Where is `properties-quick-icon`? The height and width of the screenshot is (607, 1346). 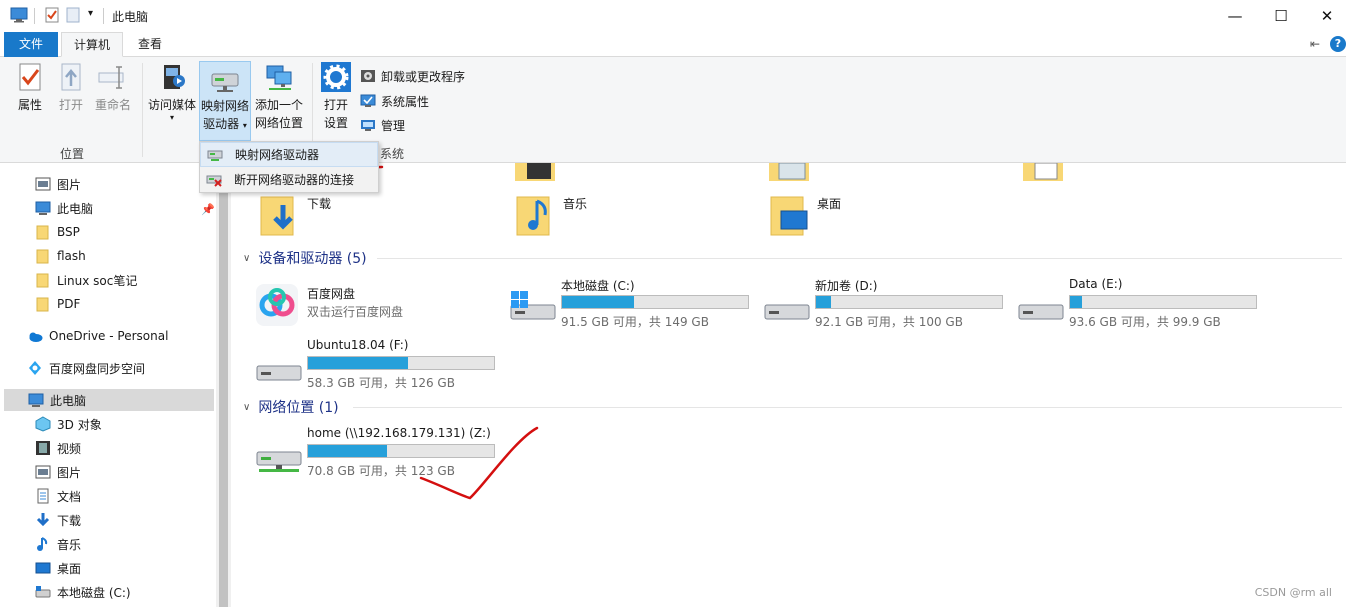 properties-quick-icon is located at coordinates (52, 15).